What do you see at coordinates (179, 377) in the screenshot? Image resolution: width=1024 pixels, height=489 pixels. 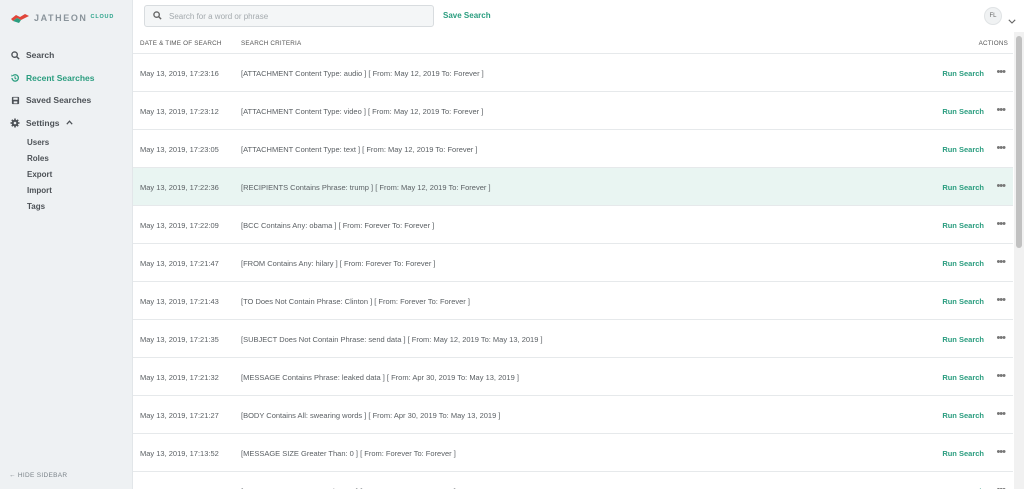 I see `search-date: May 13, 2019, 17:21:32` at bounding box center [179, 377].